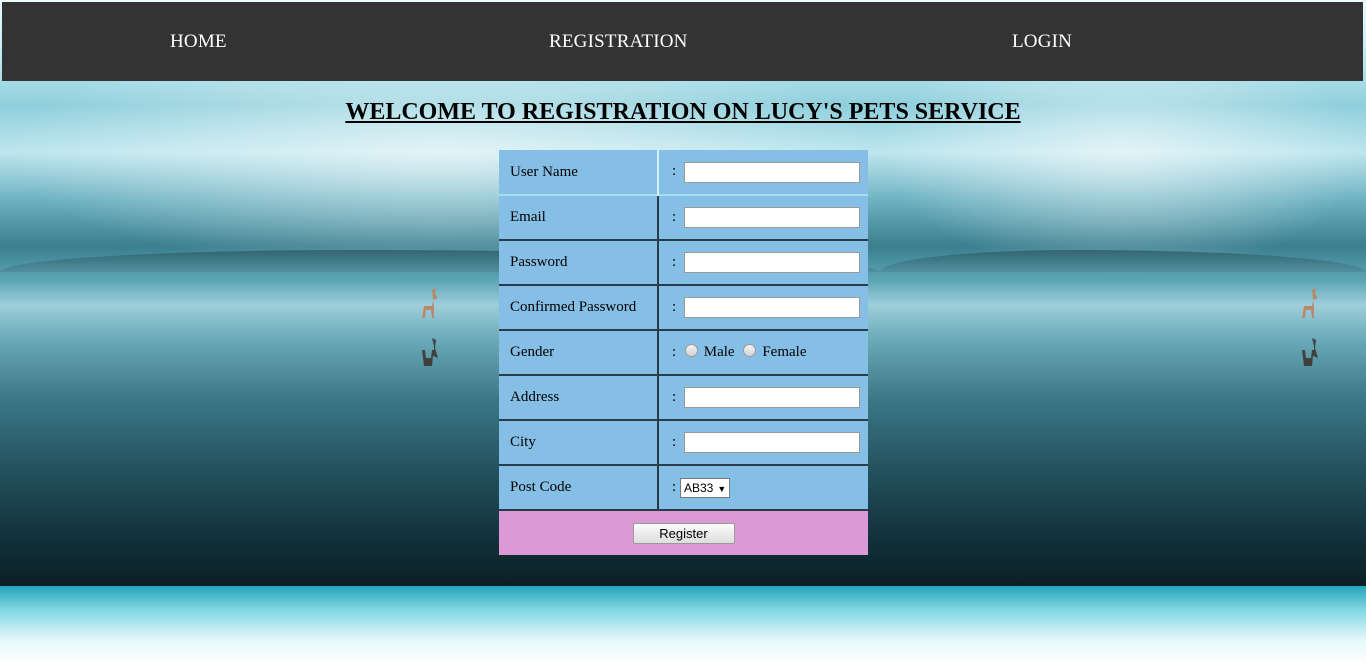 This screenshot has height=663, width=1366. Describe the element at coordinates (618, 42) in the screenshot. I see `nav-registration-link: REGISTRATION` at that location.